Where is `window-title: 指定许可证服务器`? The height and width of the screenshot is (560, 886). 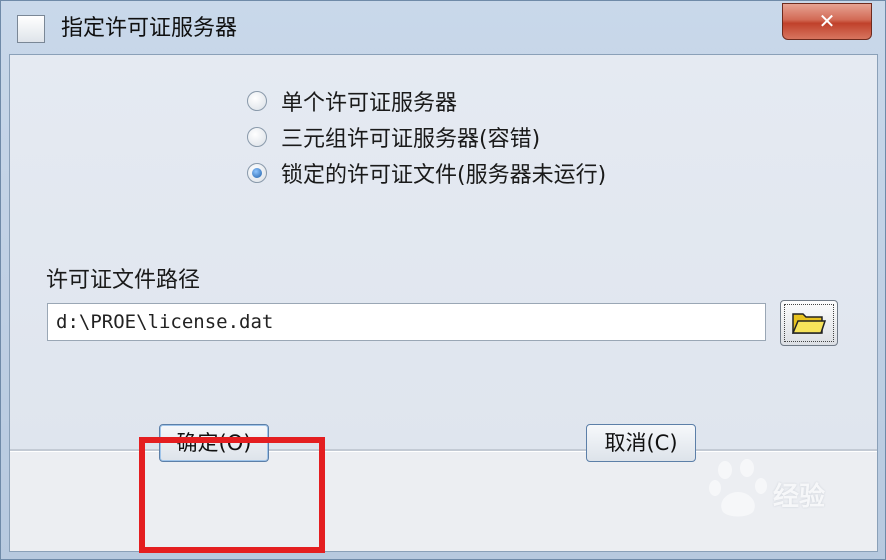 window-title: 指定许可证服务器 is located at coordinates (149, 28).